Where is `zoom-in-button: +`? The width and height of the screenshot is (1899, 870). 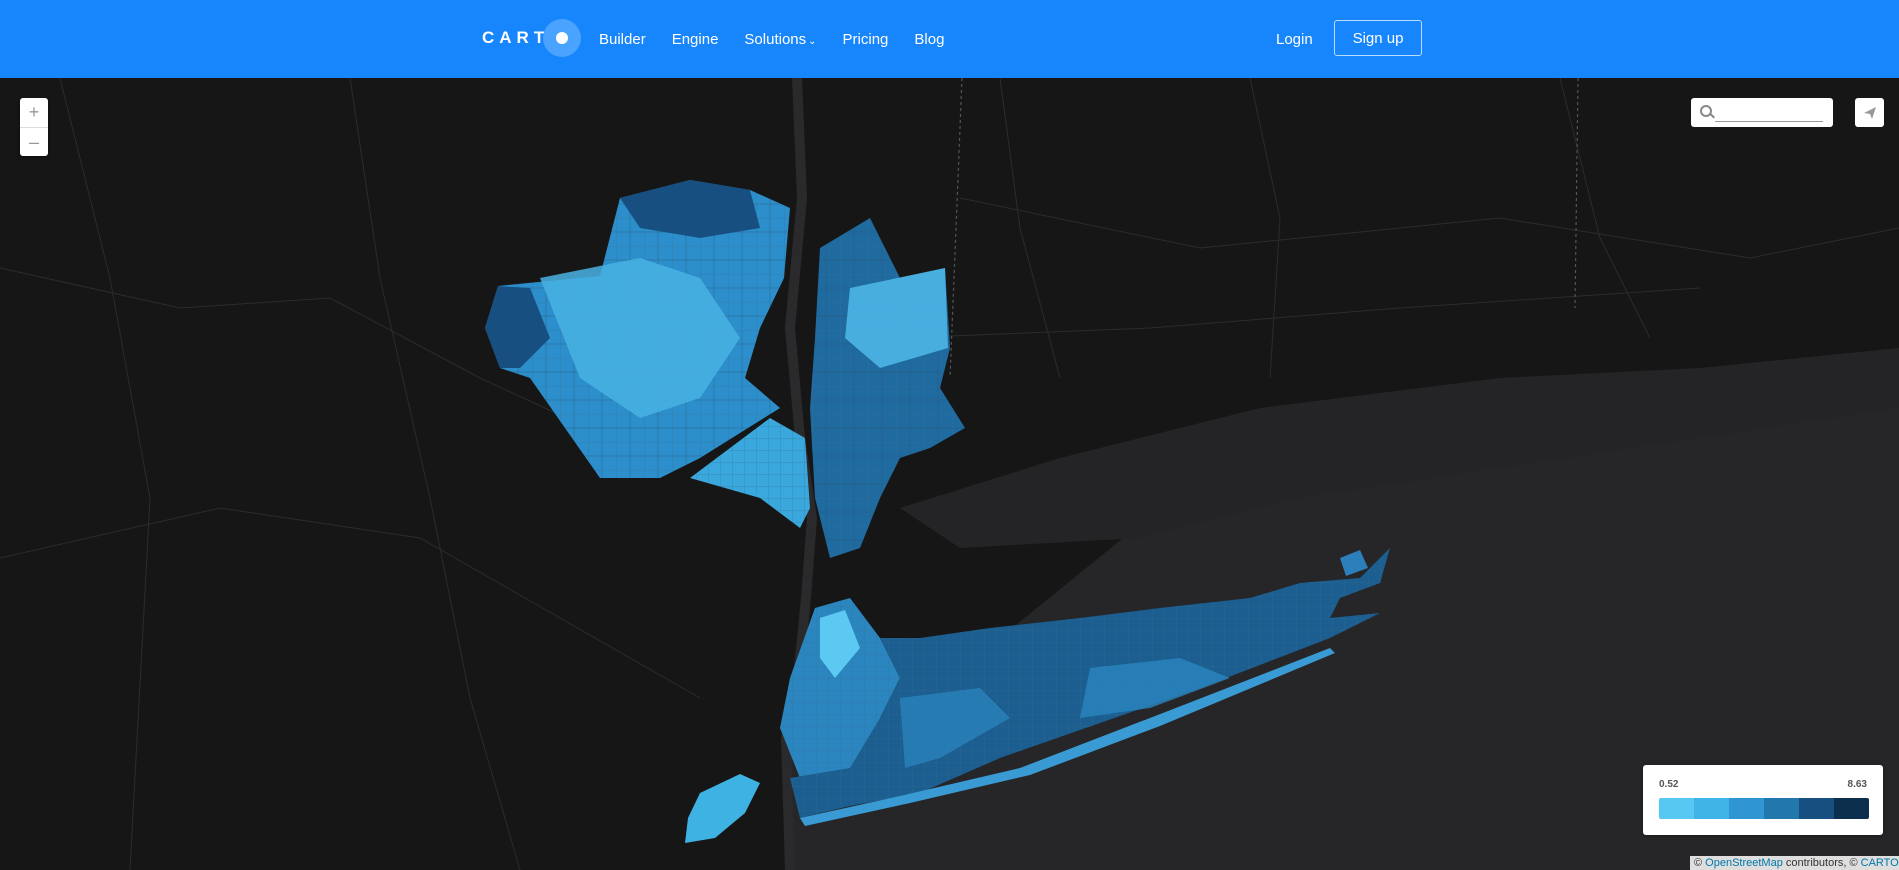 zoom-in-button: + is located at coordinates (34, 113).